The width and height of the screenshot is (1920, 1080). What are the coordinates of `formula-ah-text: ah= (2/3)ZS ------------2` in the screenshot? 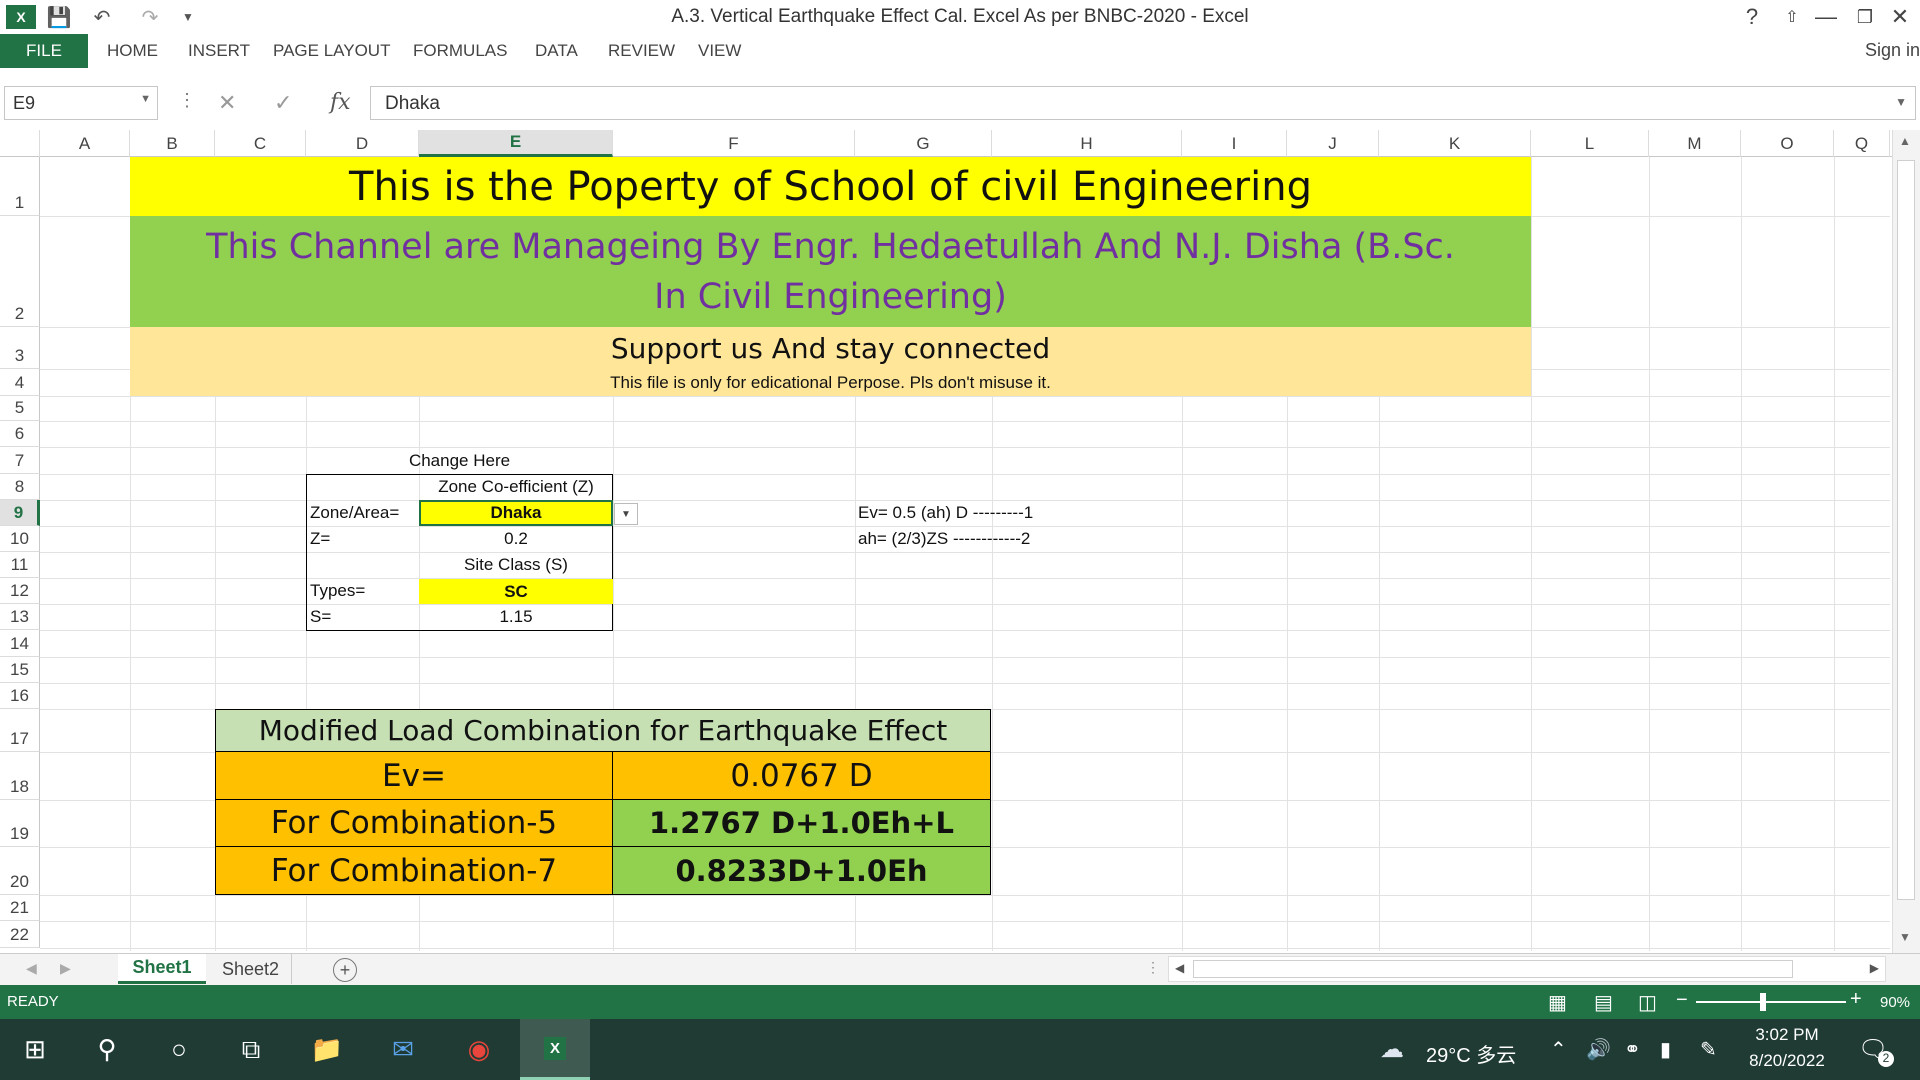 It's located at (944, 539).